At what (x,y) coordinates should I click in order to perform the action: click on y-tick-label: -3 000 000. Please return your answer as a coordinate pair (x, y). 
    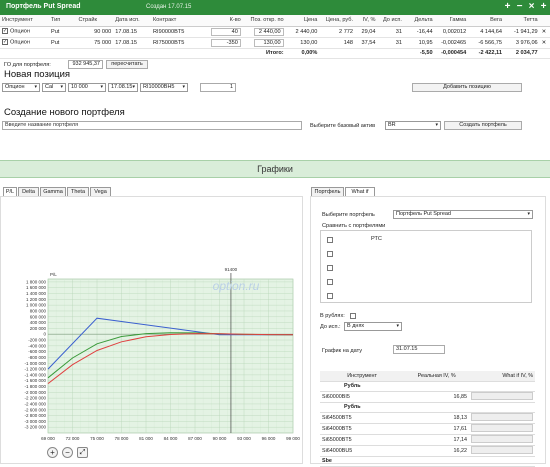
    Looking at the image, I should click on (35, 421).